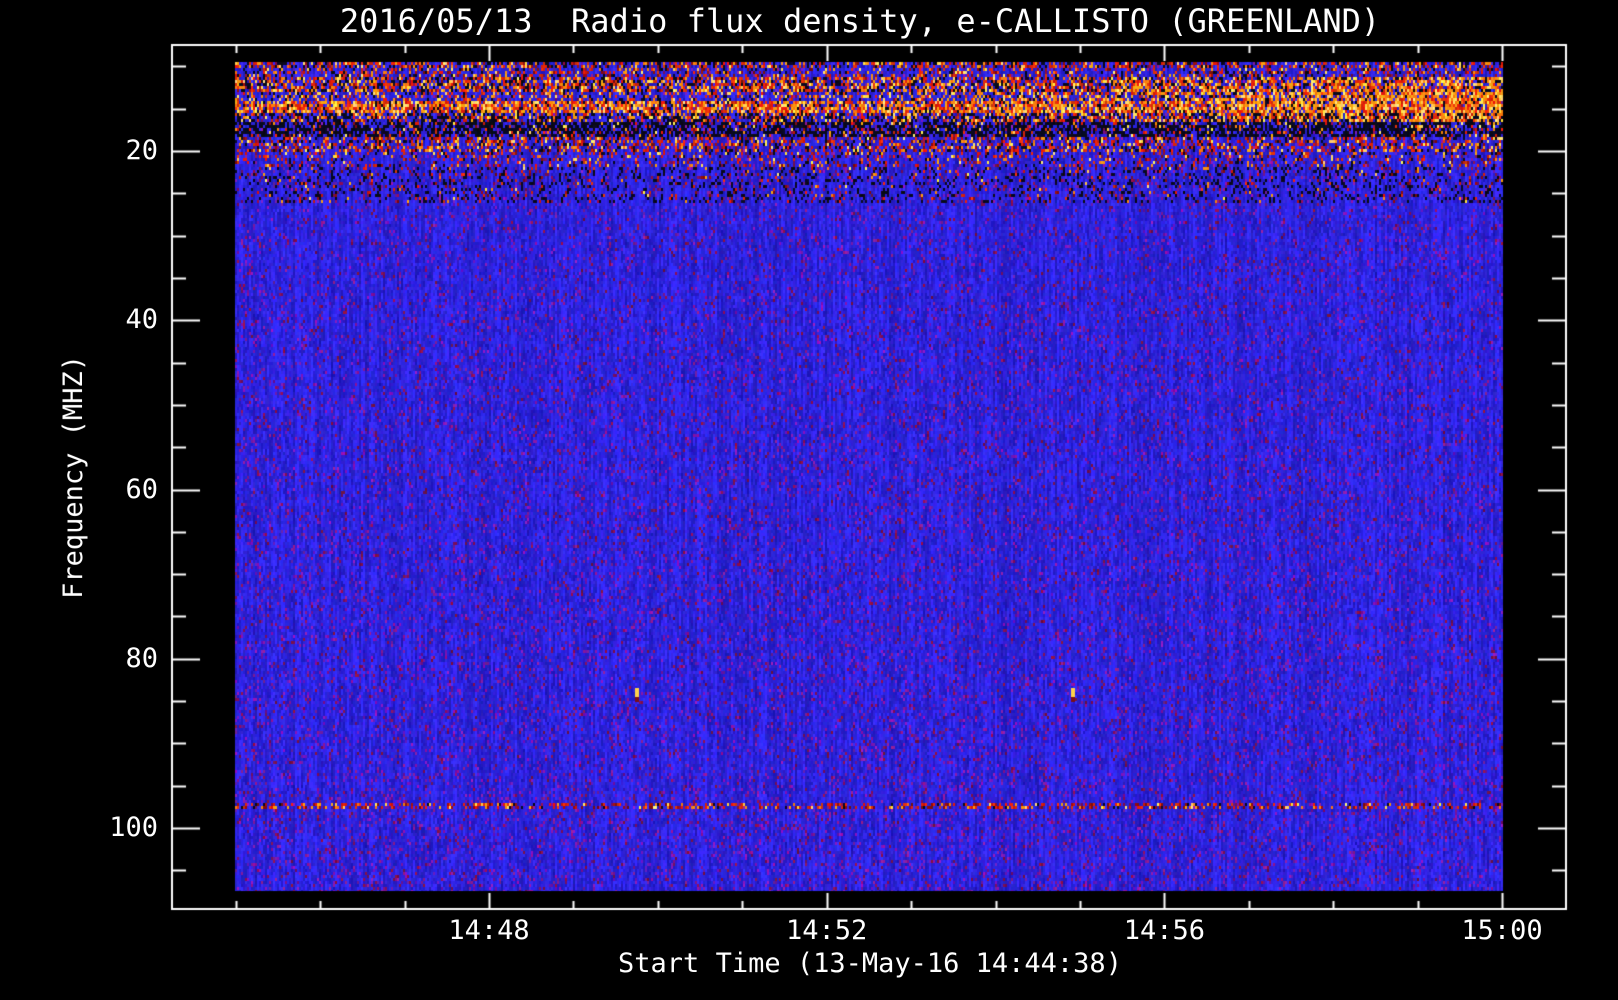 The image size is (1618, 1000). What do you see at coordinates (141, 150) in the screenshot?
I see `y-tick-label-20: 20` at bounding box center [141, 150].